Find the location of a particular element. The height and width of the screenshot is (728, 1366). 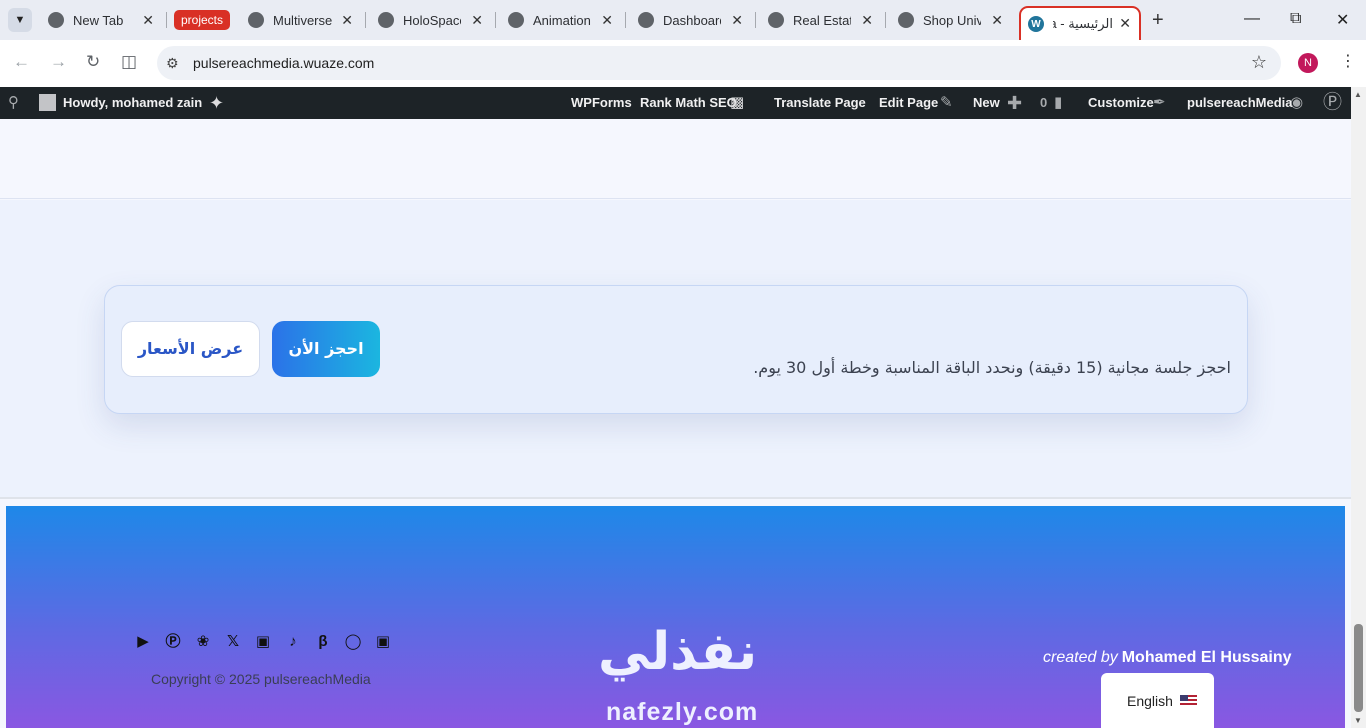

tab-animation: Animation ✕ is located at coordinates (565, 20).